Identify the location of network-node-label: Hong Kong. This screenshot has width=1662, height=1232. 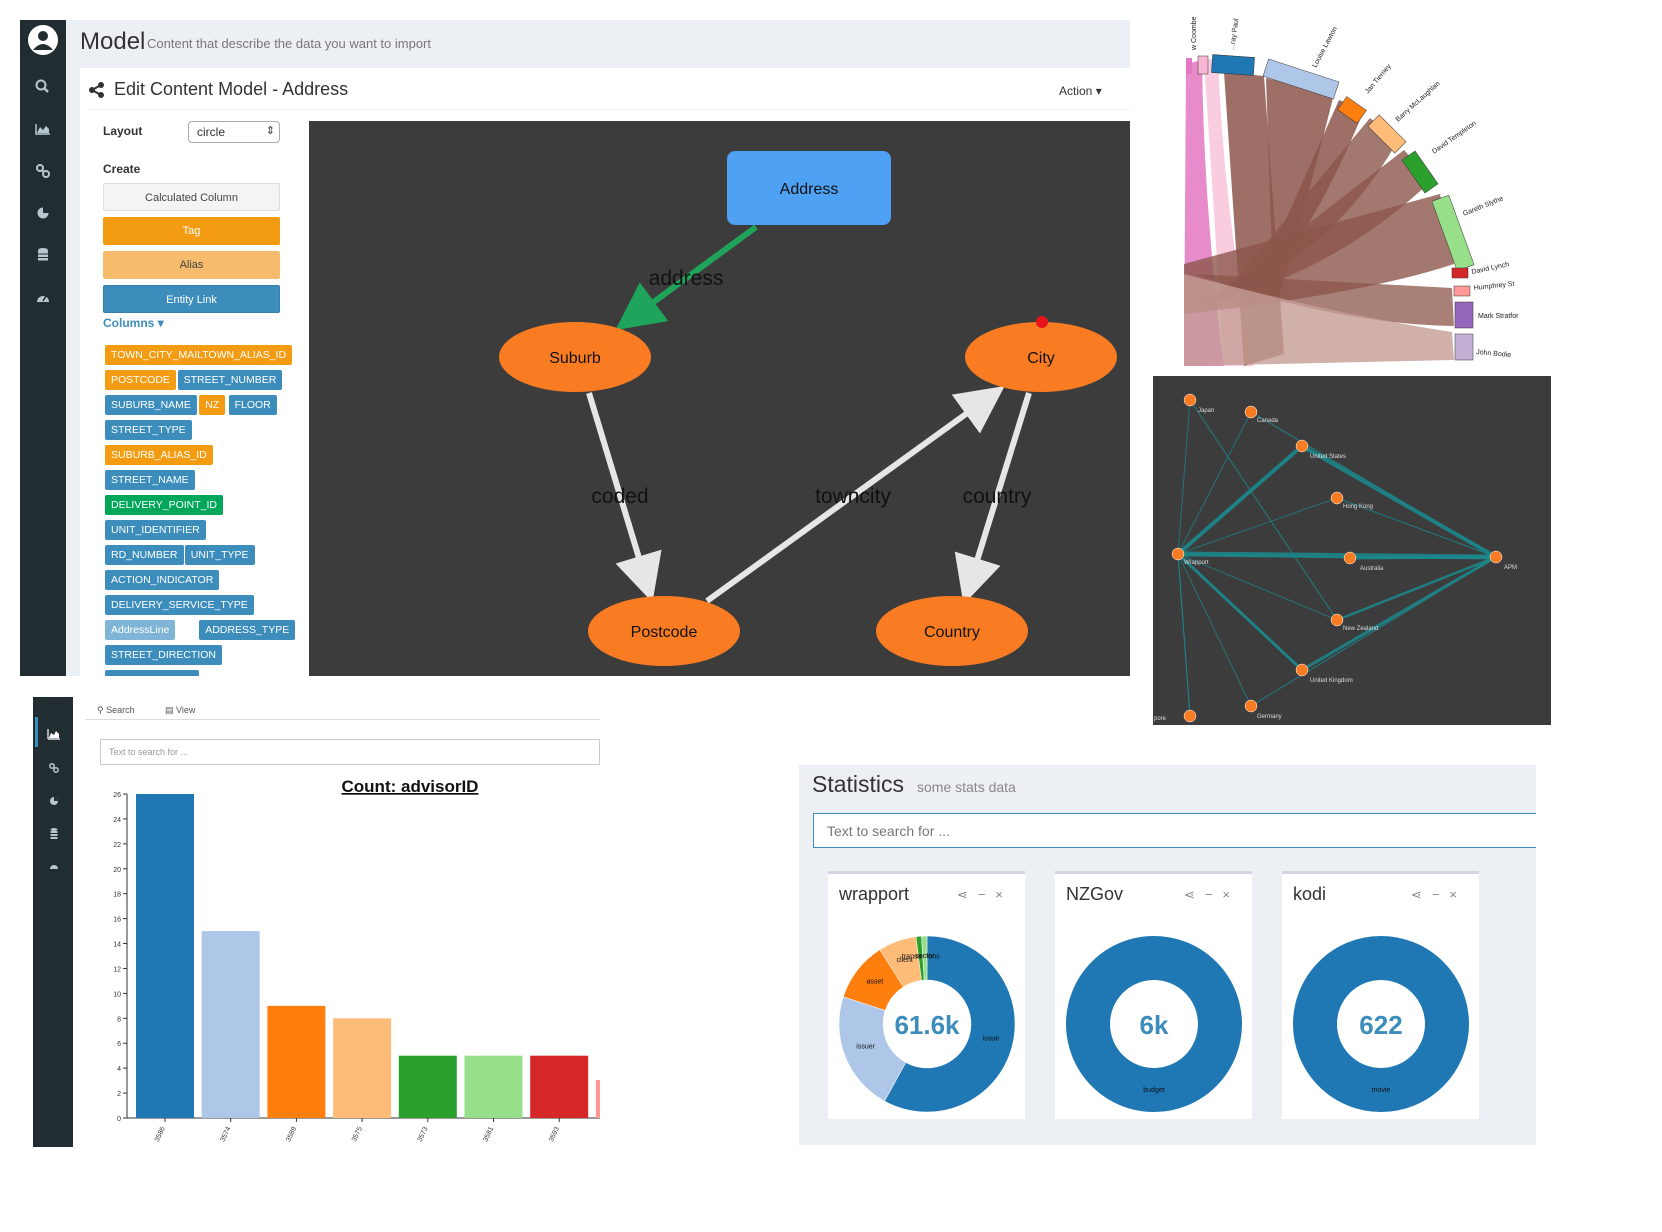
(1358, 507).